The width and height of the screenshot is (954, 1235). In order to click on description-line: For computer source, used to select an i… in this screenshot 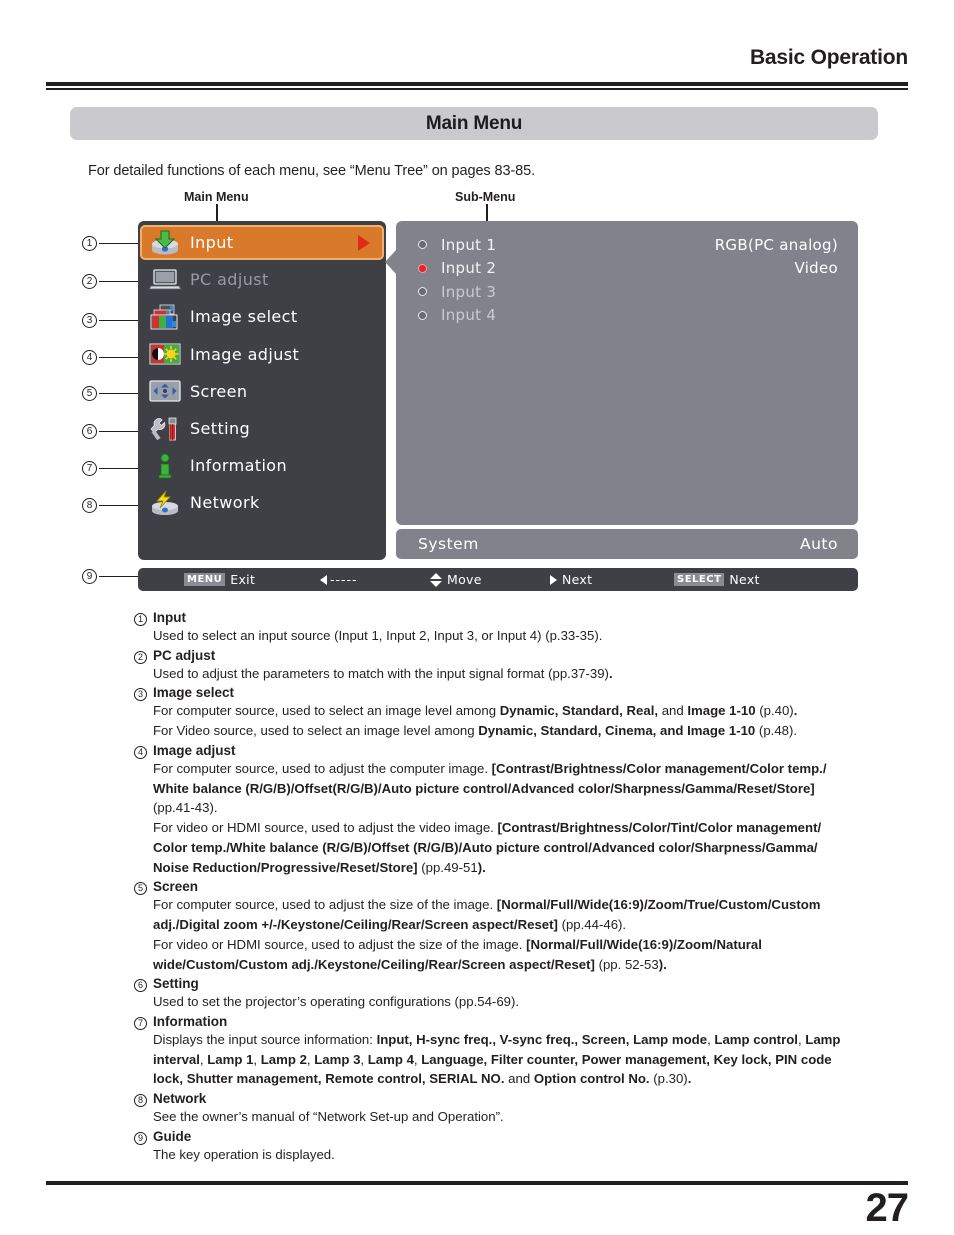, I will do `click(475, 711)`.